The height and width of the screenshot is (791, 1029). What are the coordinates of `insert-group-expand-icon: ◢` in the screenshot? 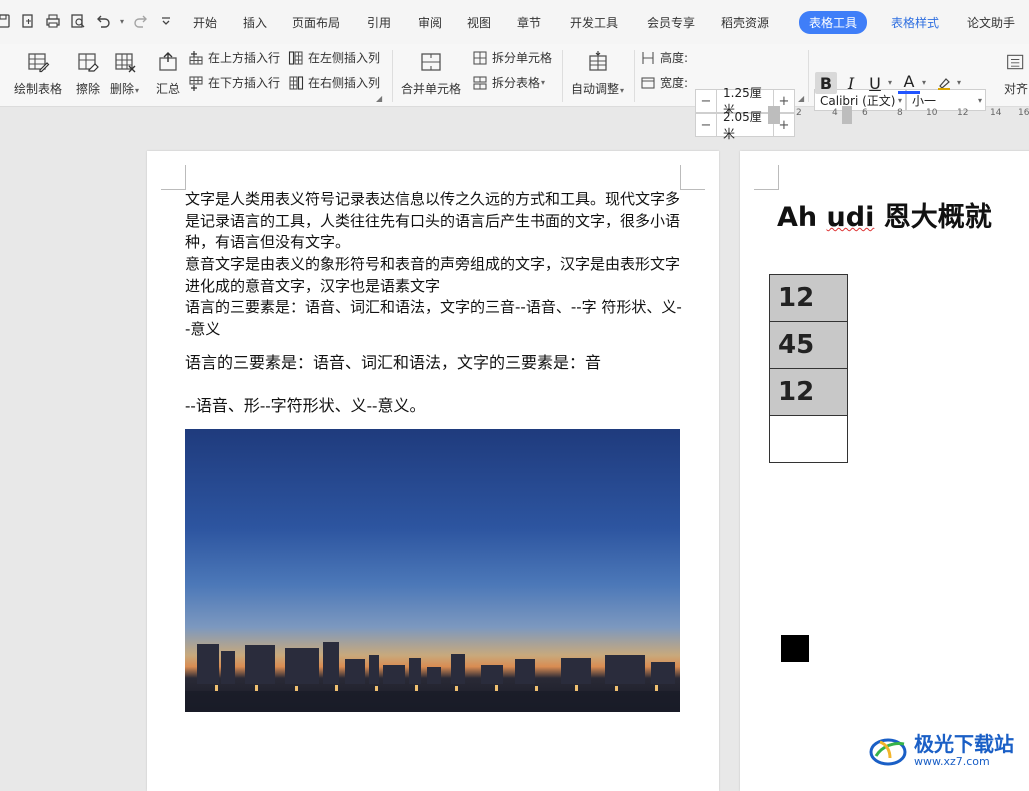 It's located at (379, 98).